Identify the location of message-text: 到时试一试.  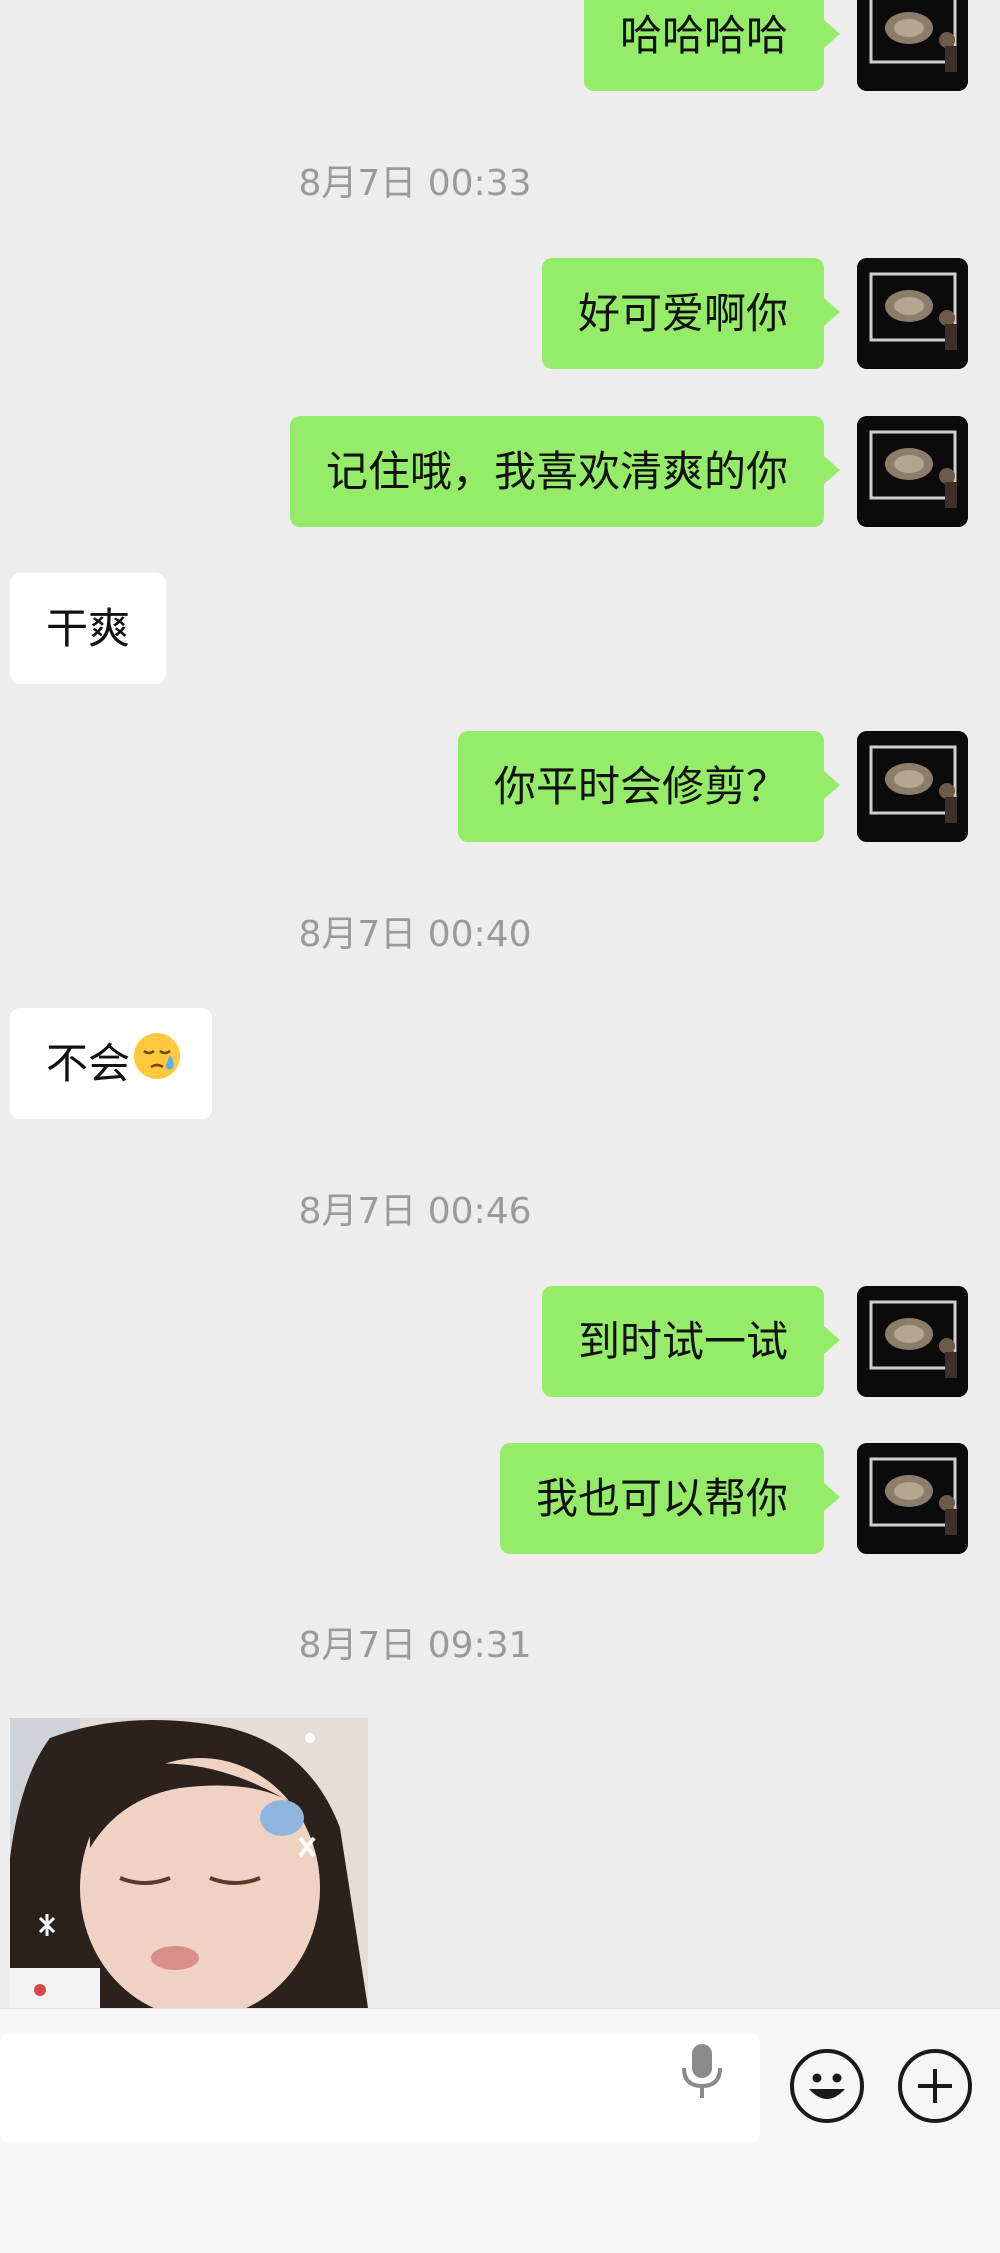
(682, 1341).